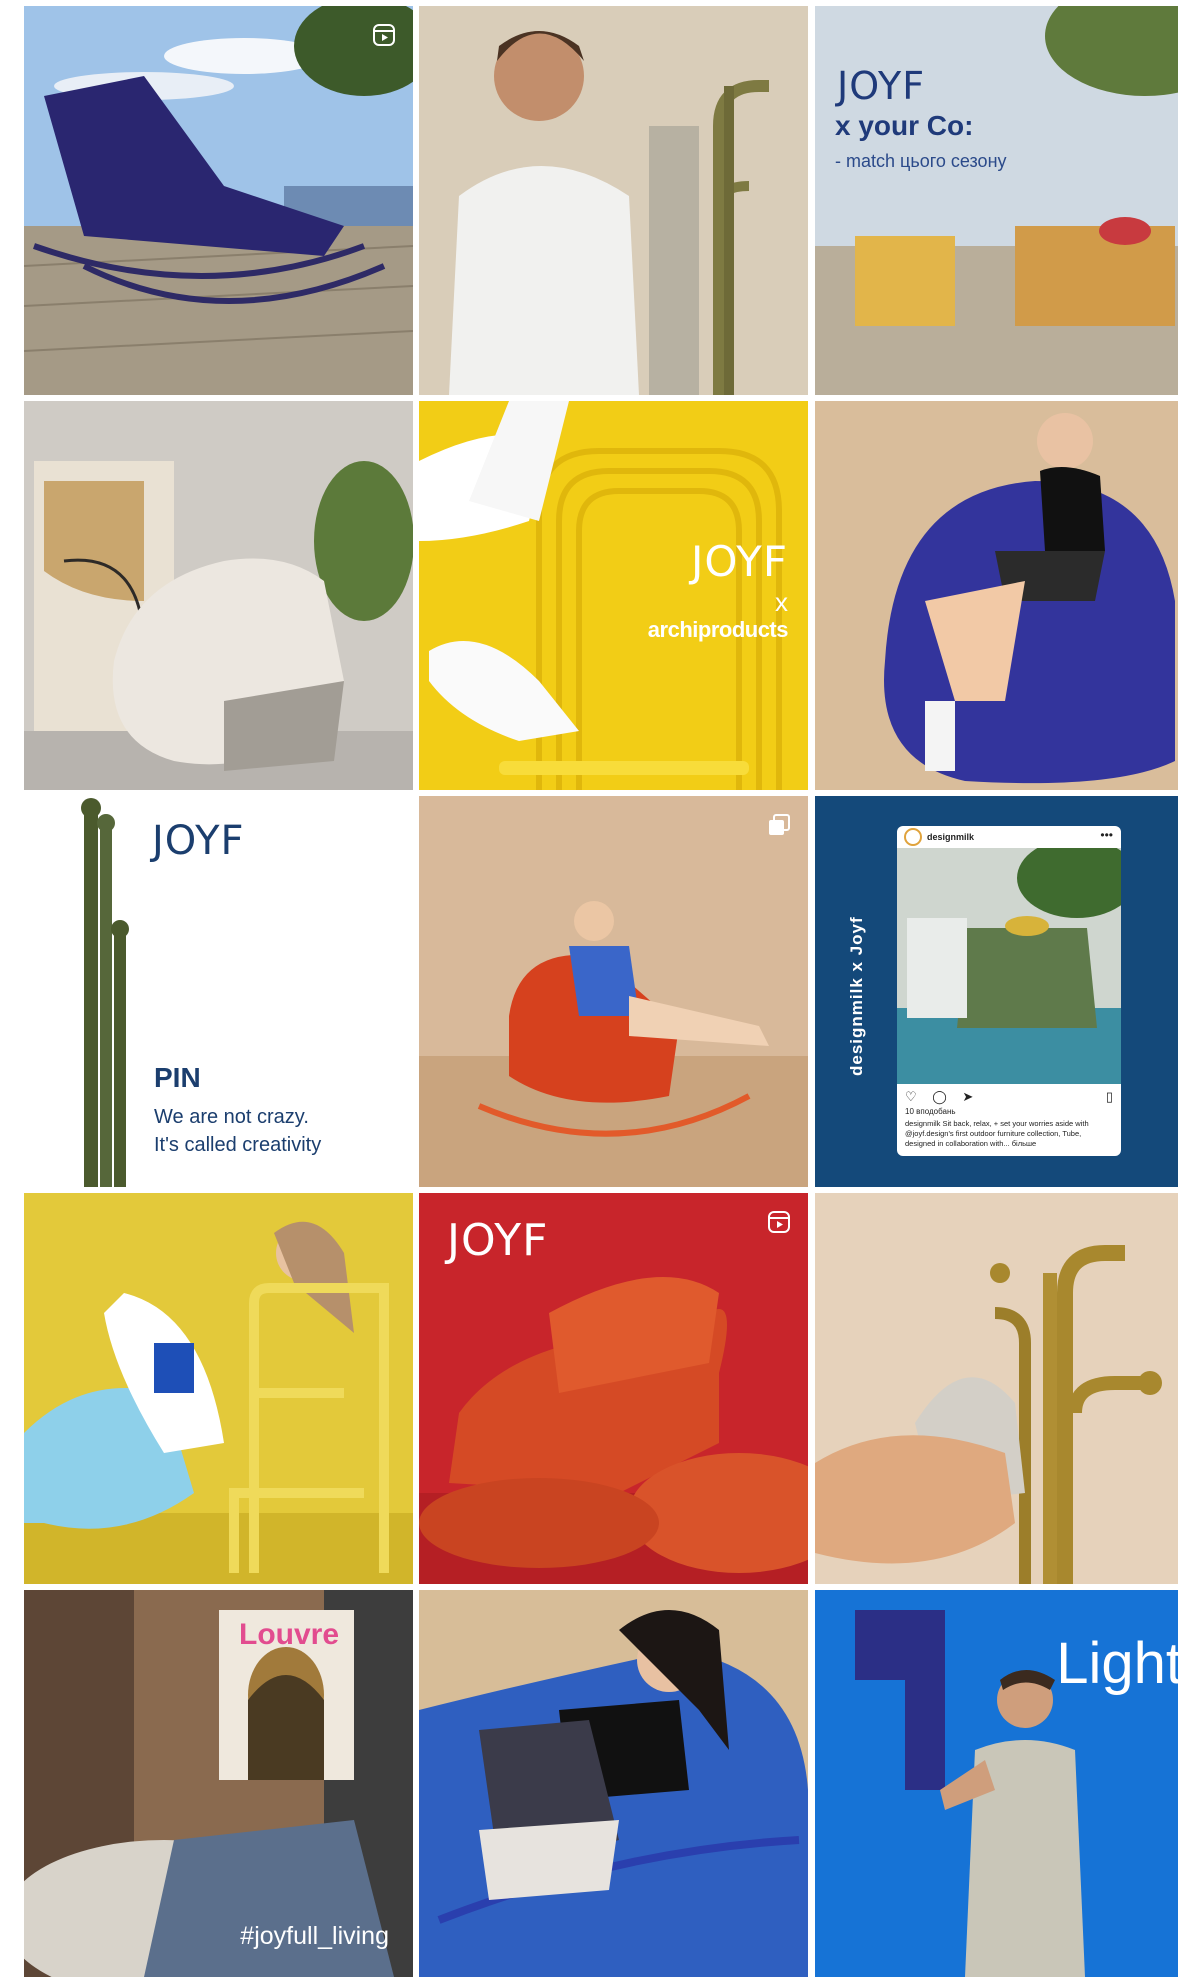  What do you see at coordinates (779, 824) in the screenshot?
I see `carousel-icon` at bounding box center [779, 824].